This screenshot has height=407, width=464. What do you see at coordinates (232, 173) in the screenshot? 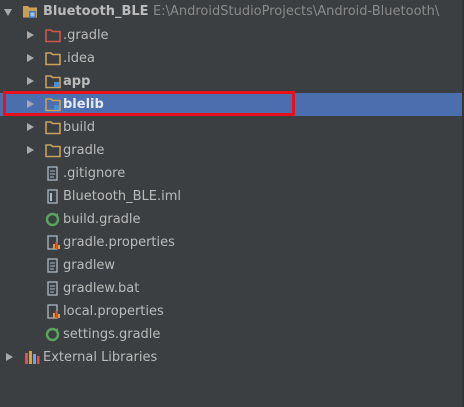
I see `tree-item-gitignore: .gitignore` at bounding box center [232, 173].